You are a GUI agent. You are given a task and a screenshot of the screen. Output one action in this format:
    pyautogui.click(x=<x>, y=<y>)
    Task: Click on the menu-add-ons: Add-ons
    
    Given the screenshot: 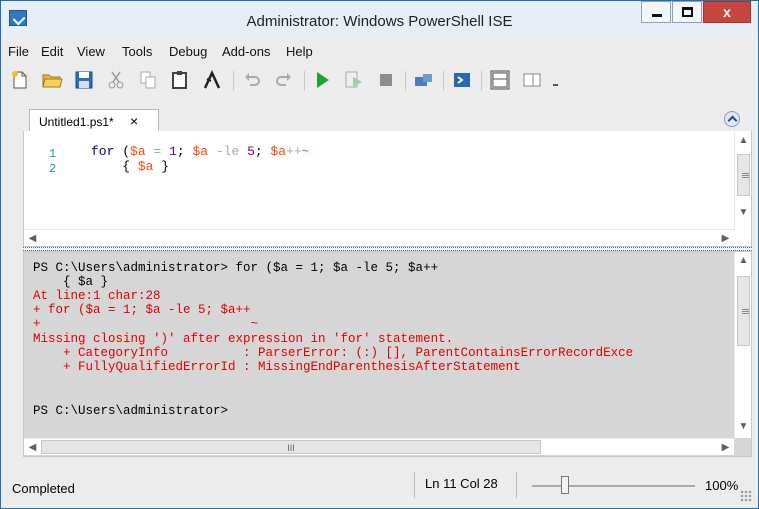 What is the action you would take?
    pyautogui.click(x=246, y=51)
    